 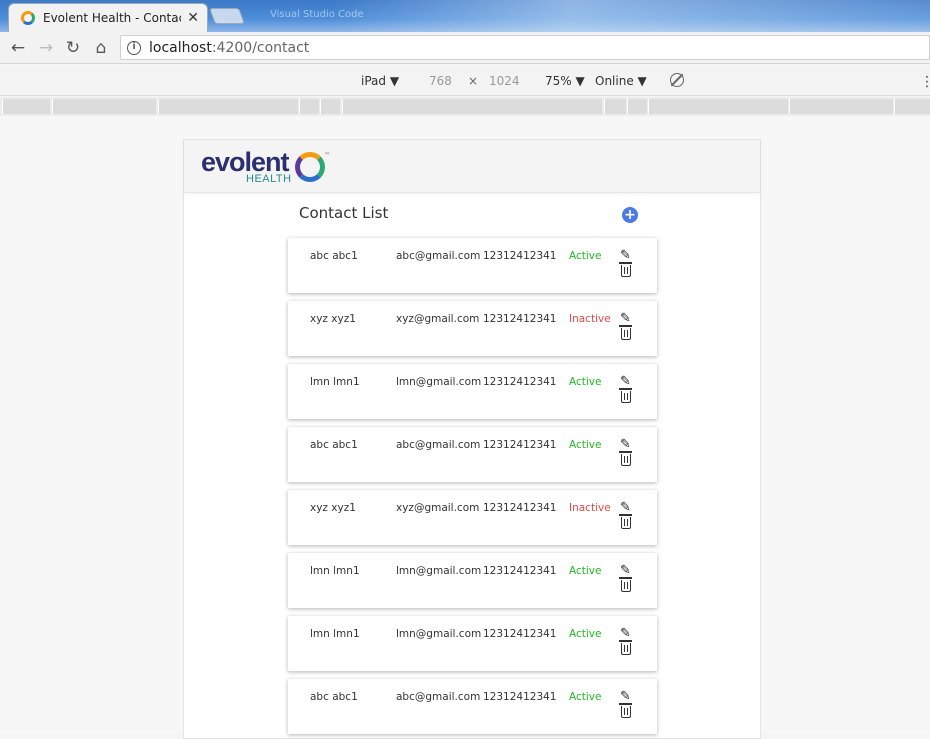 I want to click on rotate-icon, so click(x=677, y=80).